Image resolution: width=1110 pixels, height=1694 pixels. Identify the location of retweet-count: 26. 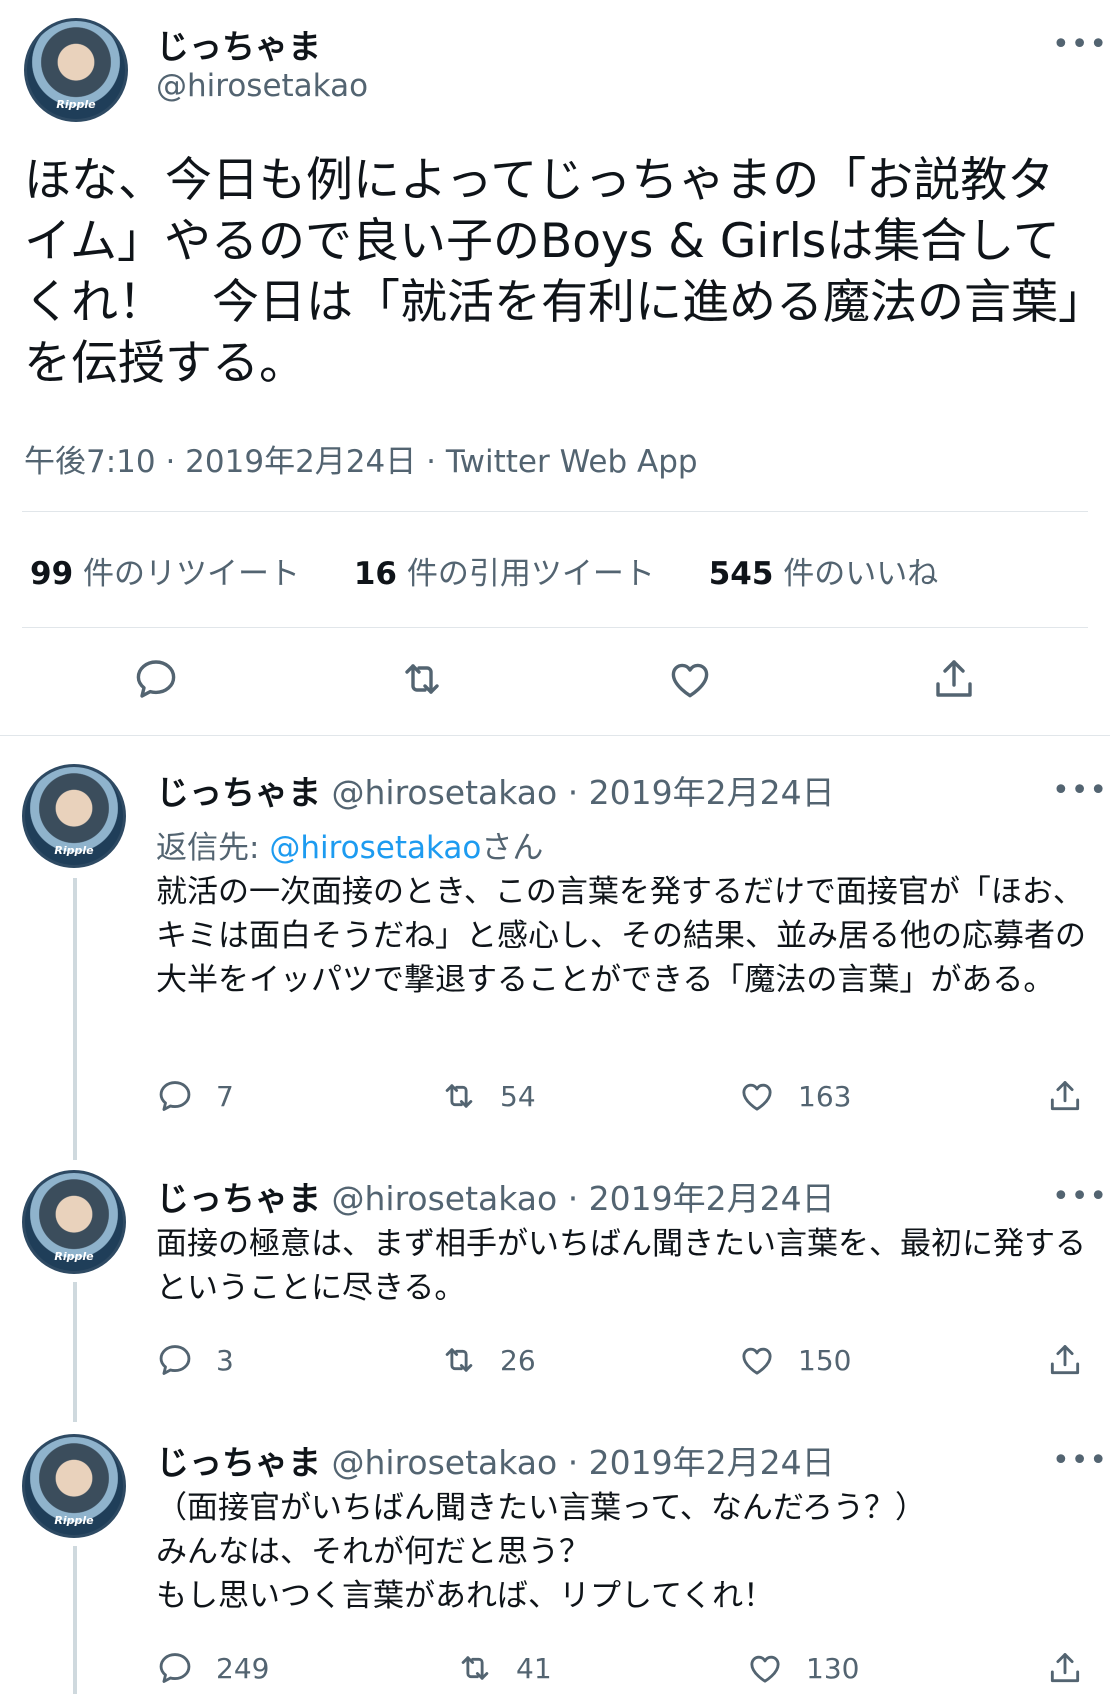
(518, 1360).